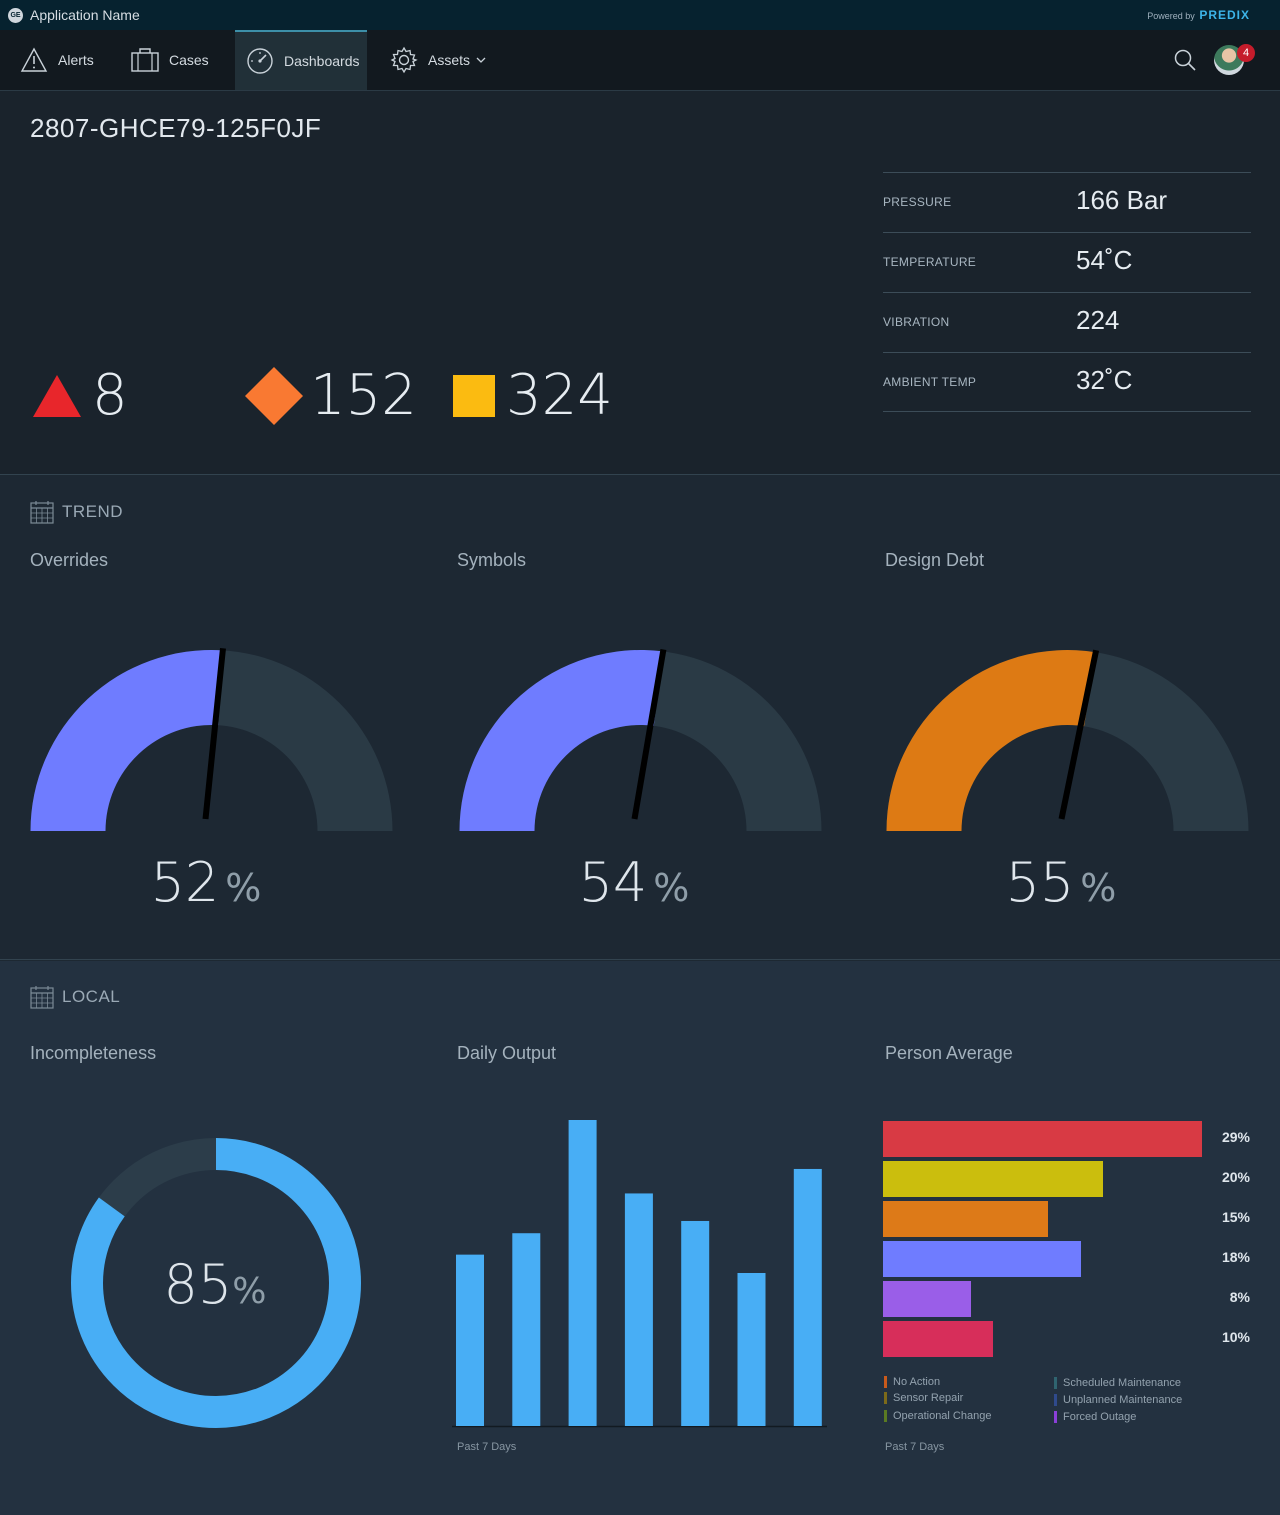 Image resolution: width=1280 pixels, height=1515 pixels. I want to click on search-icon, so click(1185, 60).